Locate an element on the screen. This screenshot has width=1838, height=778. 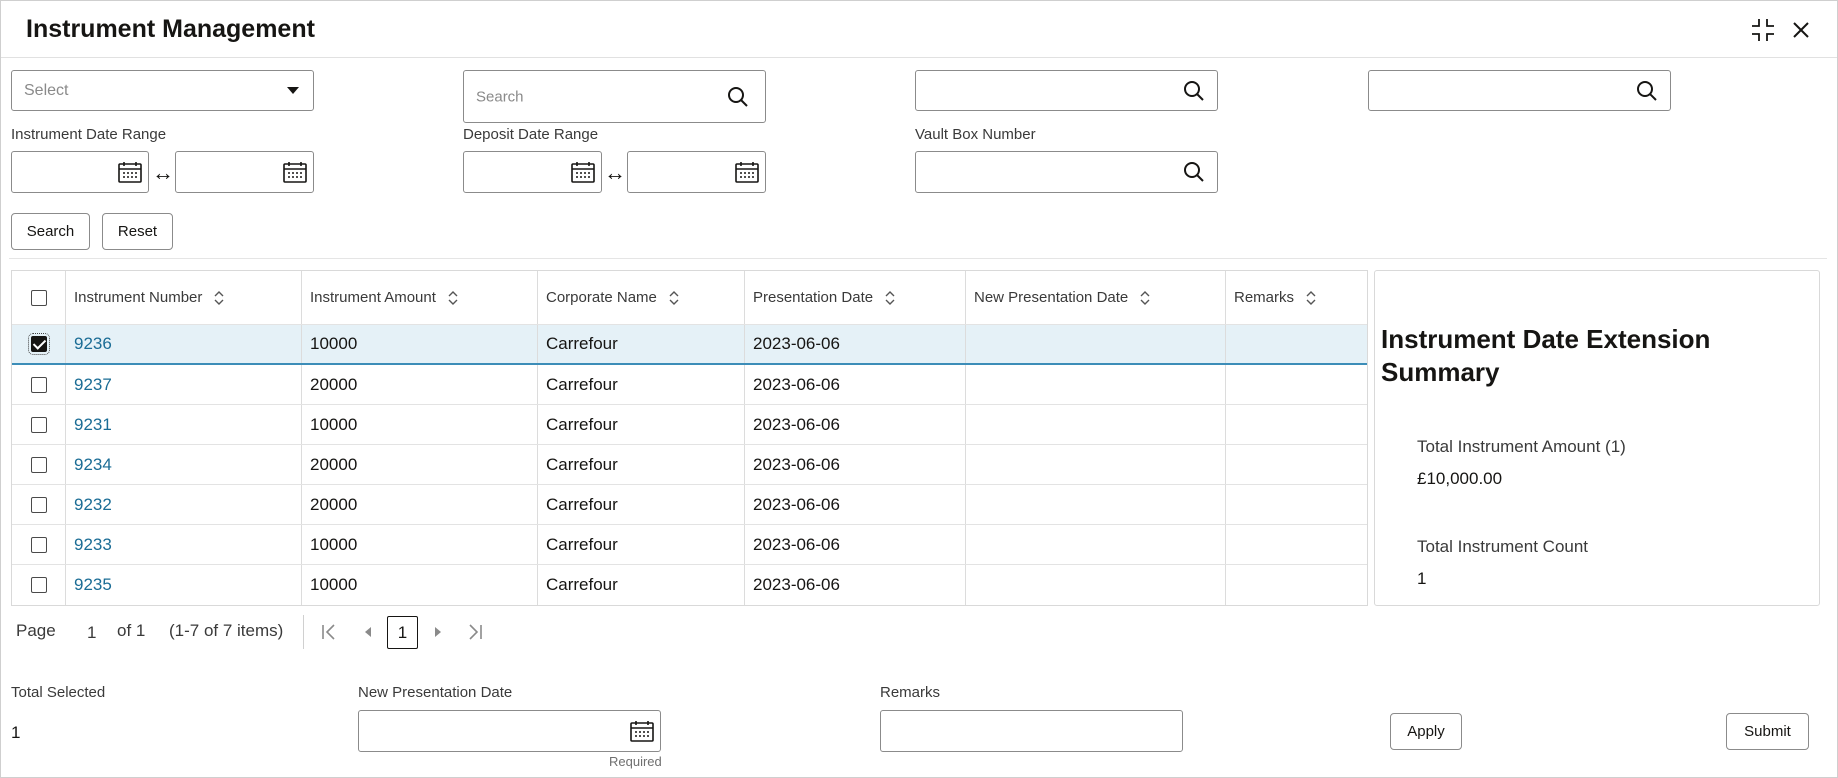
remarks-input is located at coordinates (1031, 731).